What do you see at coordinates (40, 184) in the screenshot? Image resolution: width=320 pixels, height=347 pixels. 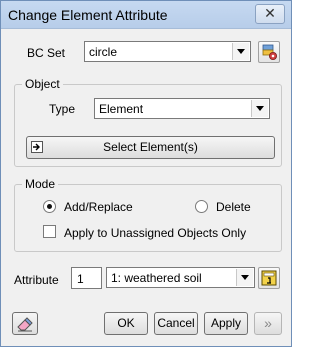 I see `mode-group-title: Mode` at bounding box center [40, 184].